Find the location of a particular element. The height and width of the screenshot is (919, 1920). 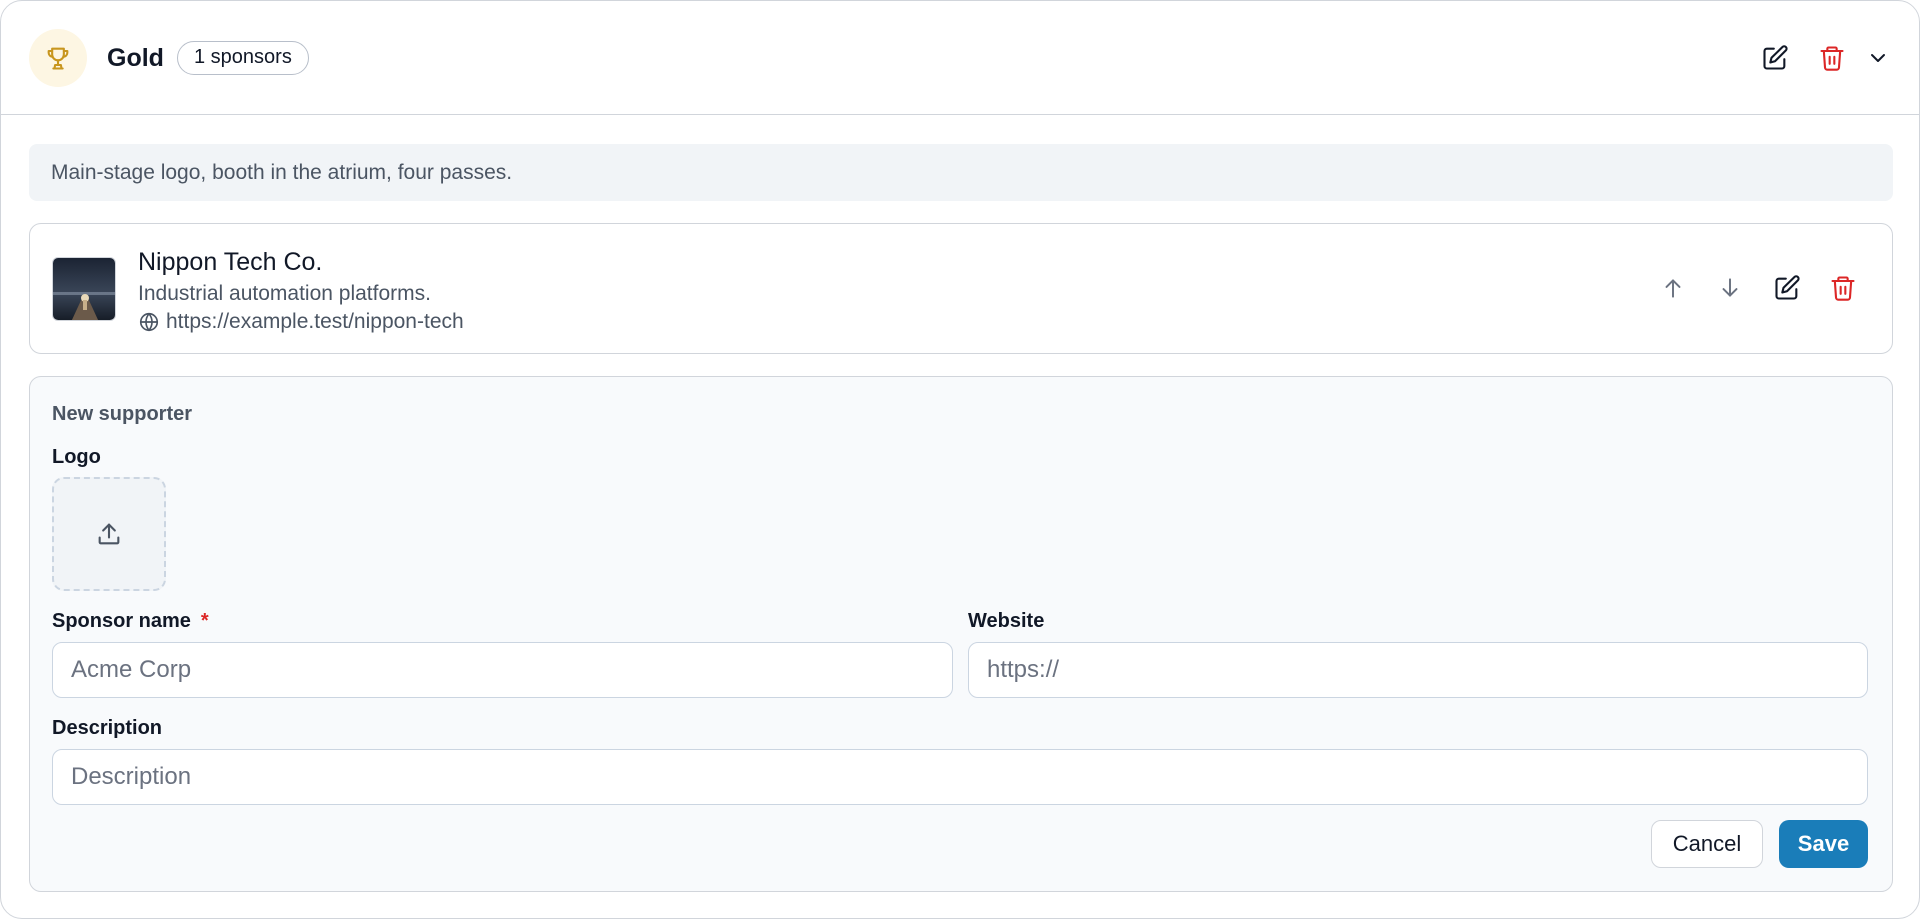

trophy-icon is located at coordinates (58, 58).